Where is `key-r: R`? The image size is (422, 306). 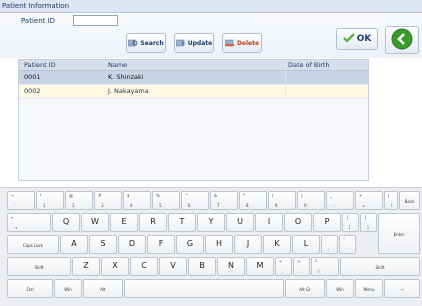
key-r: R is located at coordinates (153, 222).